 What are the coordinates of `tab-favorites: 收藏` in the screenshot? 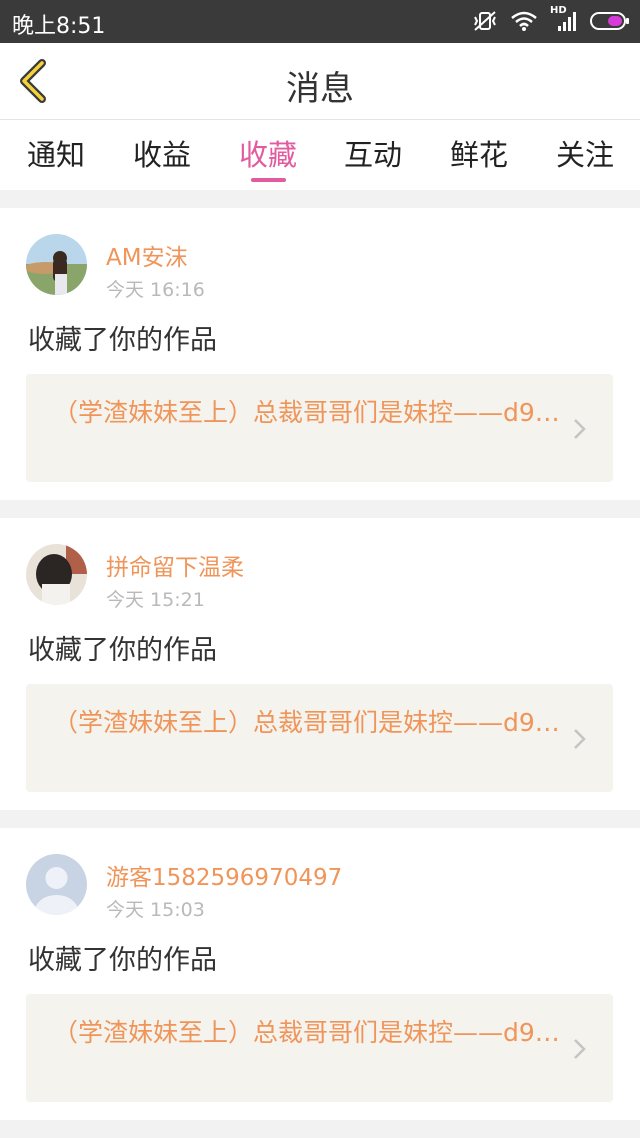 It's located at (268, 153).